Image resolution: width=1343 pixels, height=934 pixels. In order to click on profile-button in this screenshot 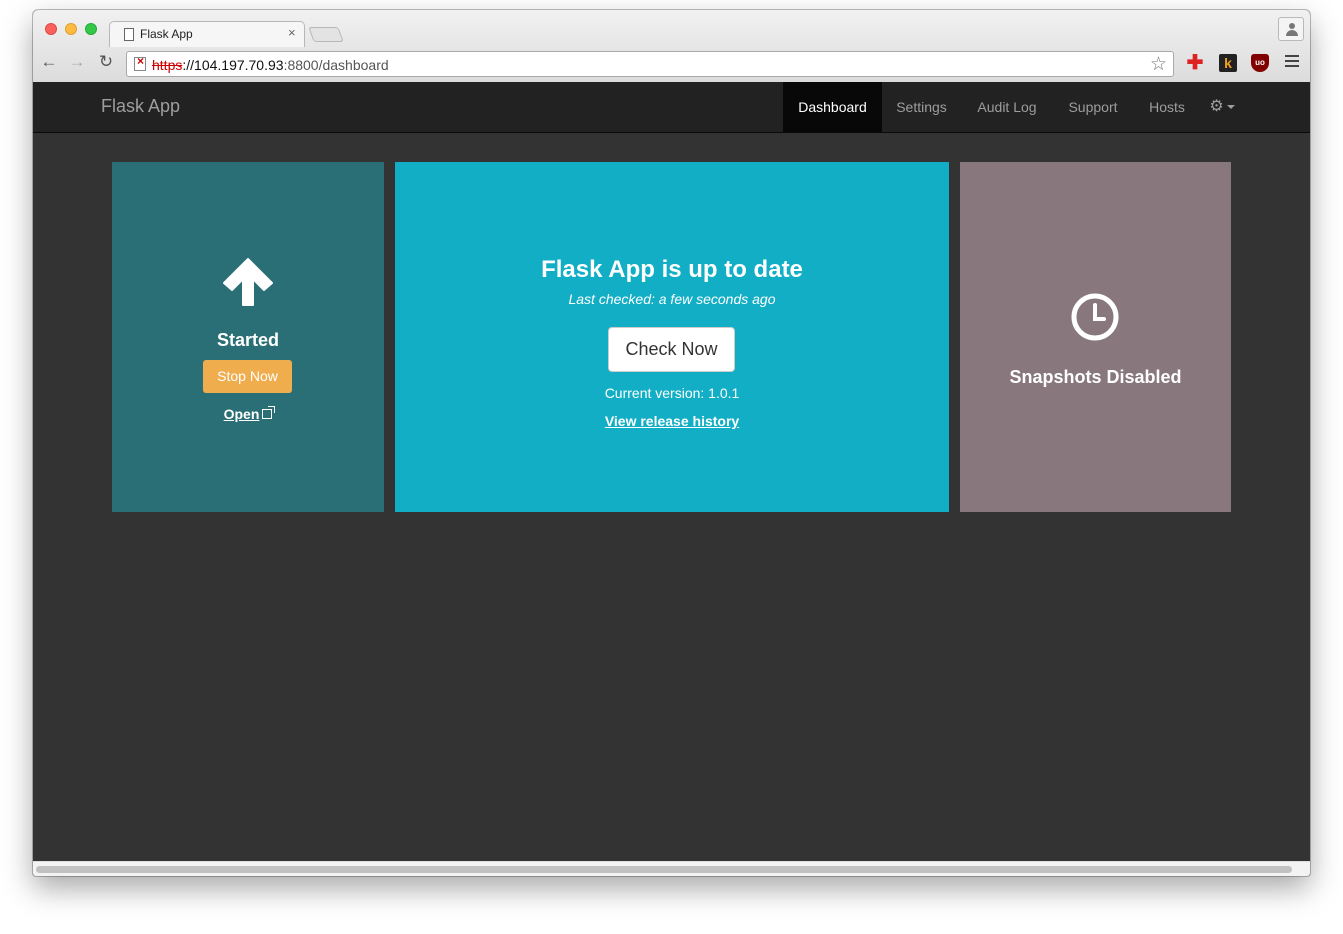, I will do `click(1291, 29)`.